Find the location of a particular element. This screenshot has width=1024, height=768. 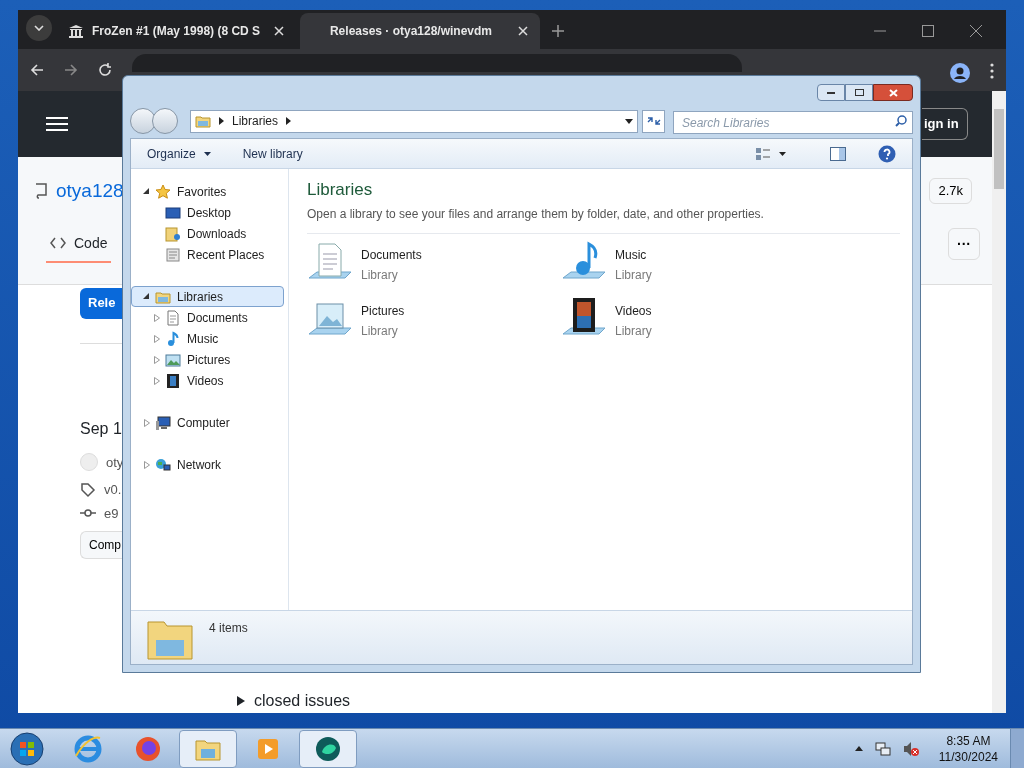

star-count-button: 2.7k is located at coordinates (950, 190).